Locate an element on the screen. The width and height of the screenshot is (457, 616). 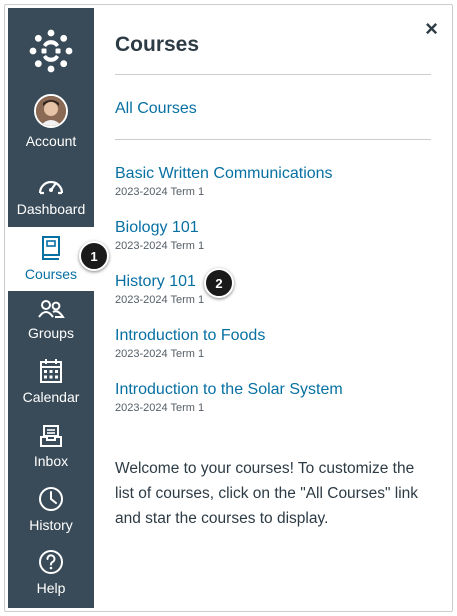
tray-title: Courses is located at coordinates (157, 44).